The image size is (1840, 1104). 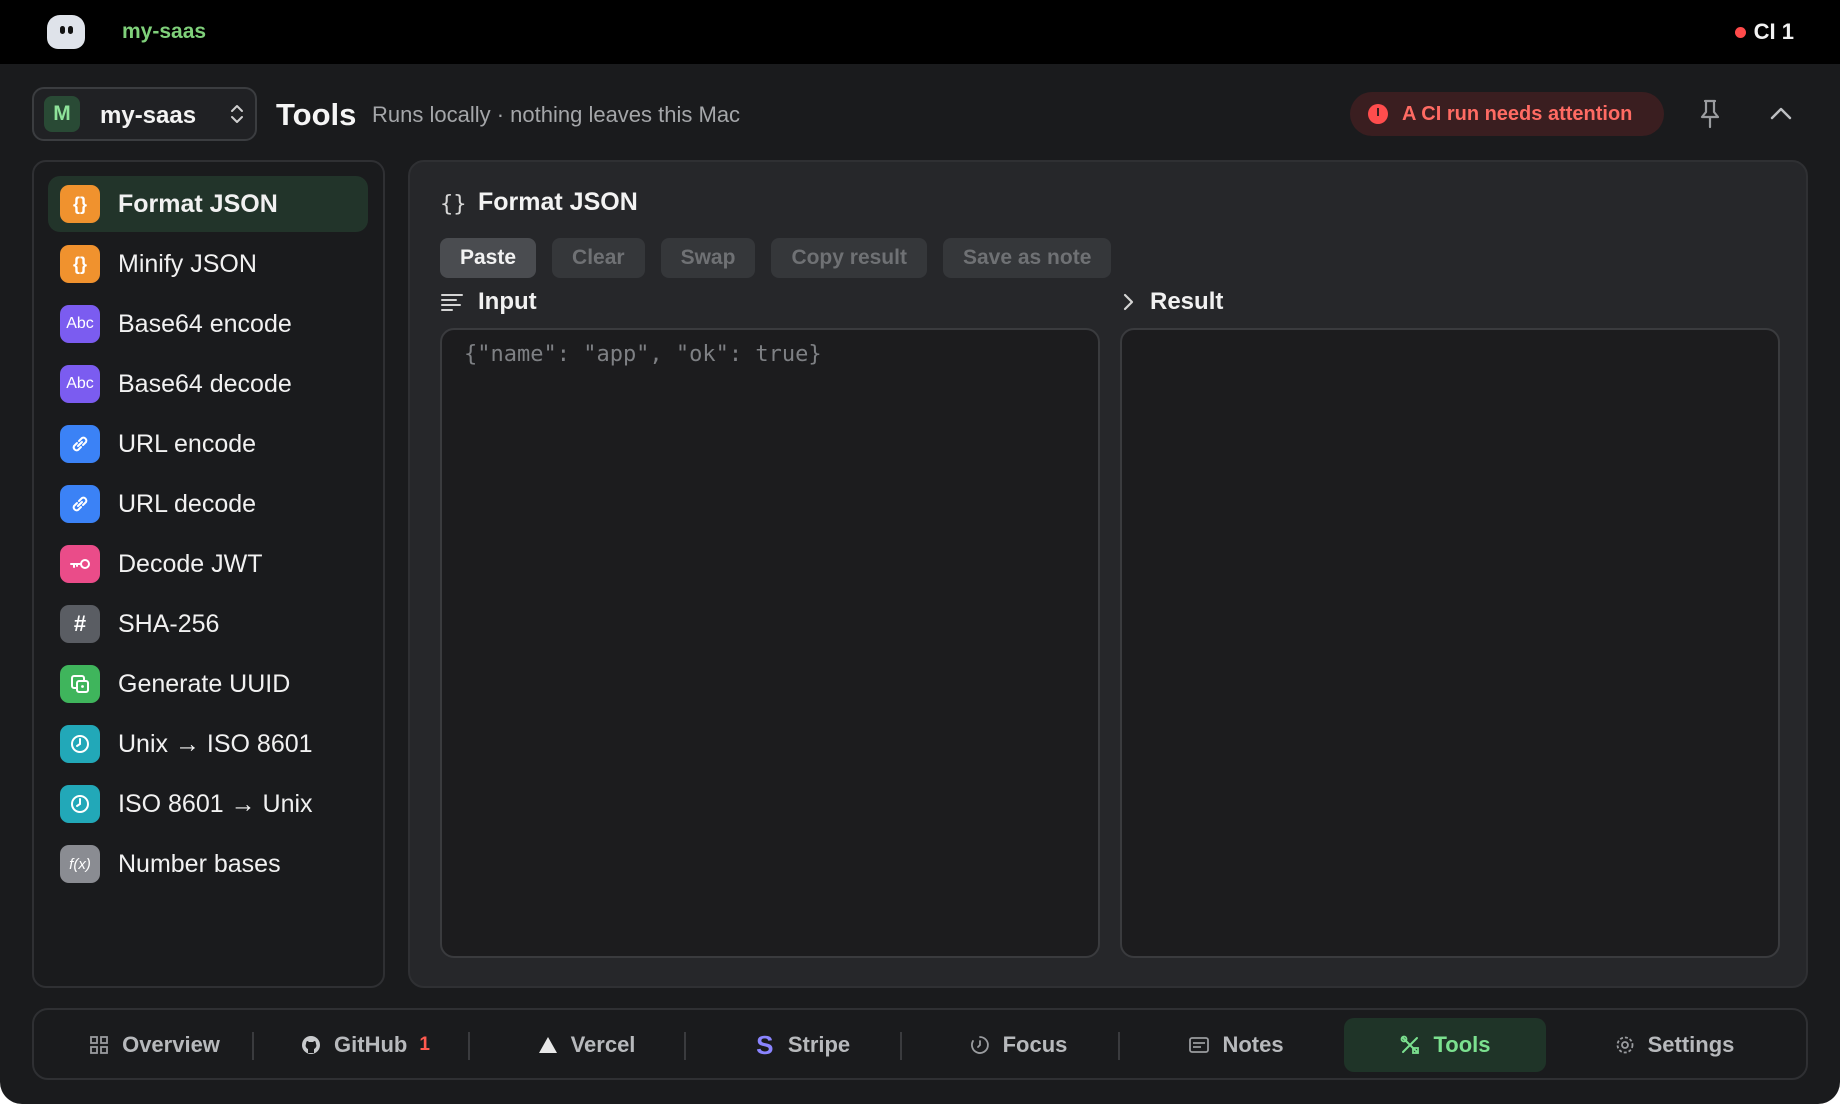 I want to click on input-label: Input, so click(x=507, y=301).